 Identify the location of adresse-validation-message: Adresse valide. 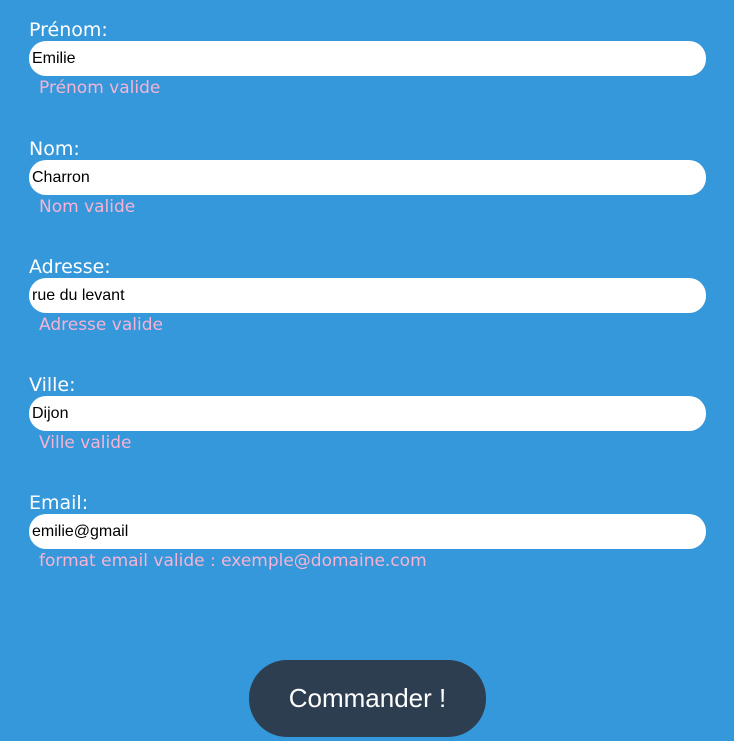
(101, 325).